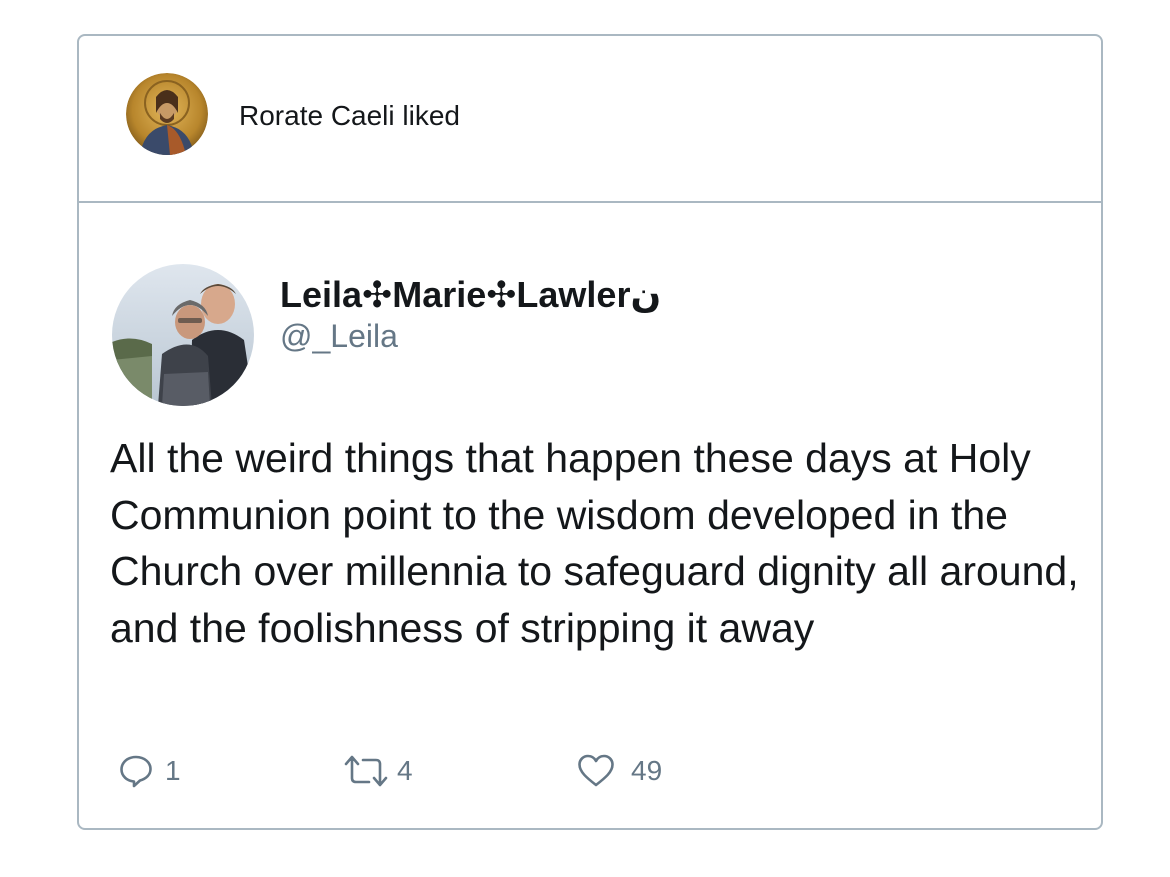 The width and height of the screenshot is (1170, 877). I want to click on author-name: Leila✣Marie✣Lawlerن, so click(470, 295).